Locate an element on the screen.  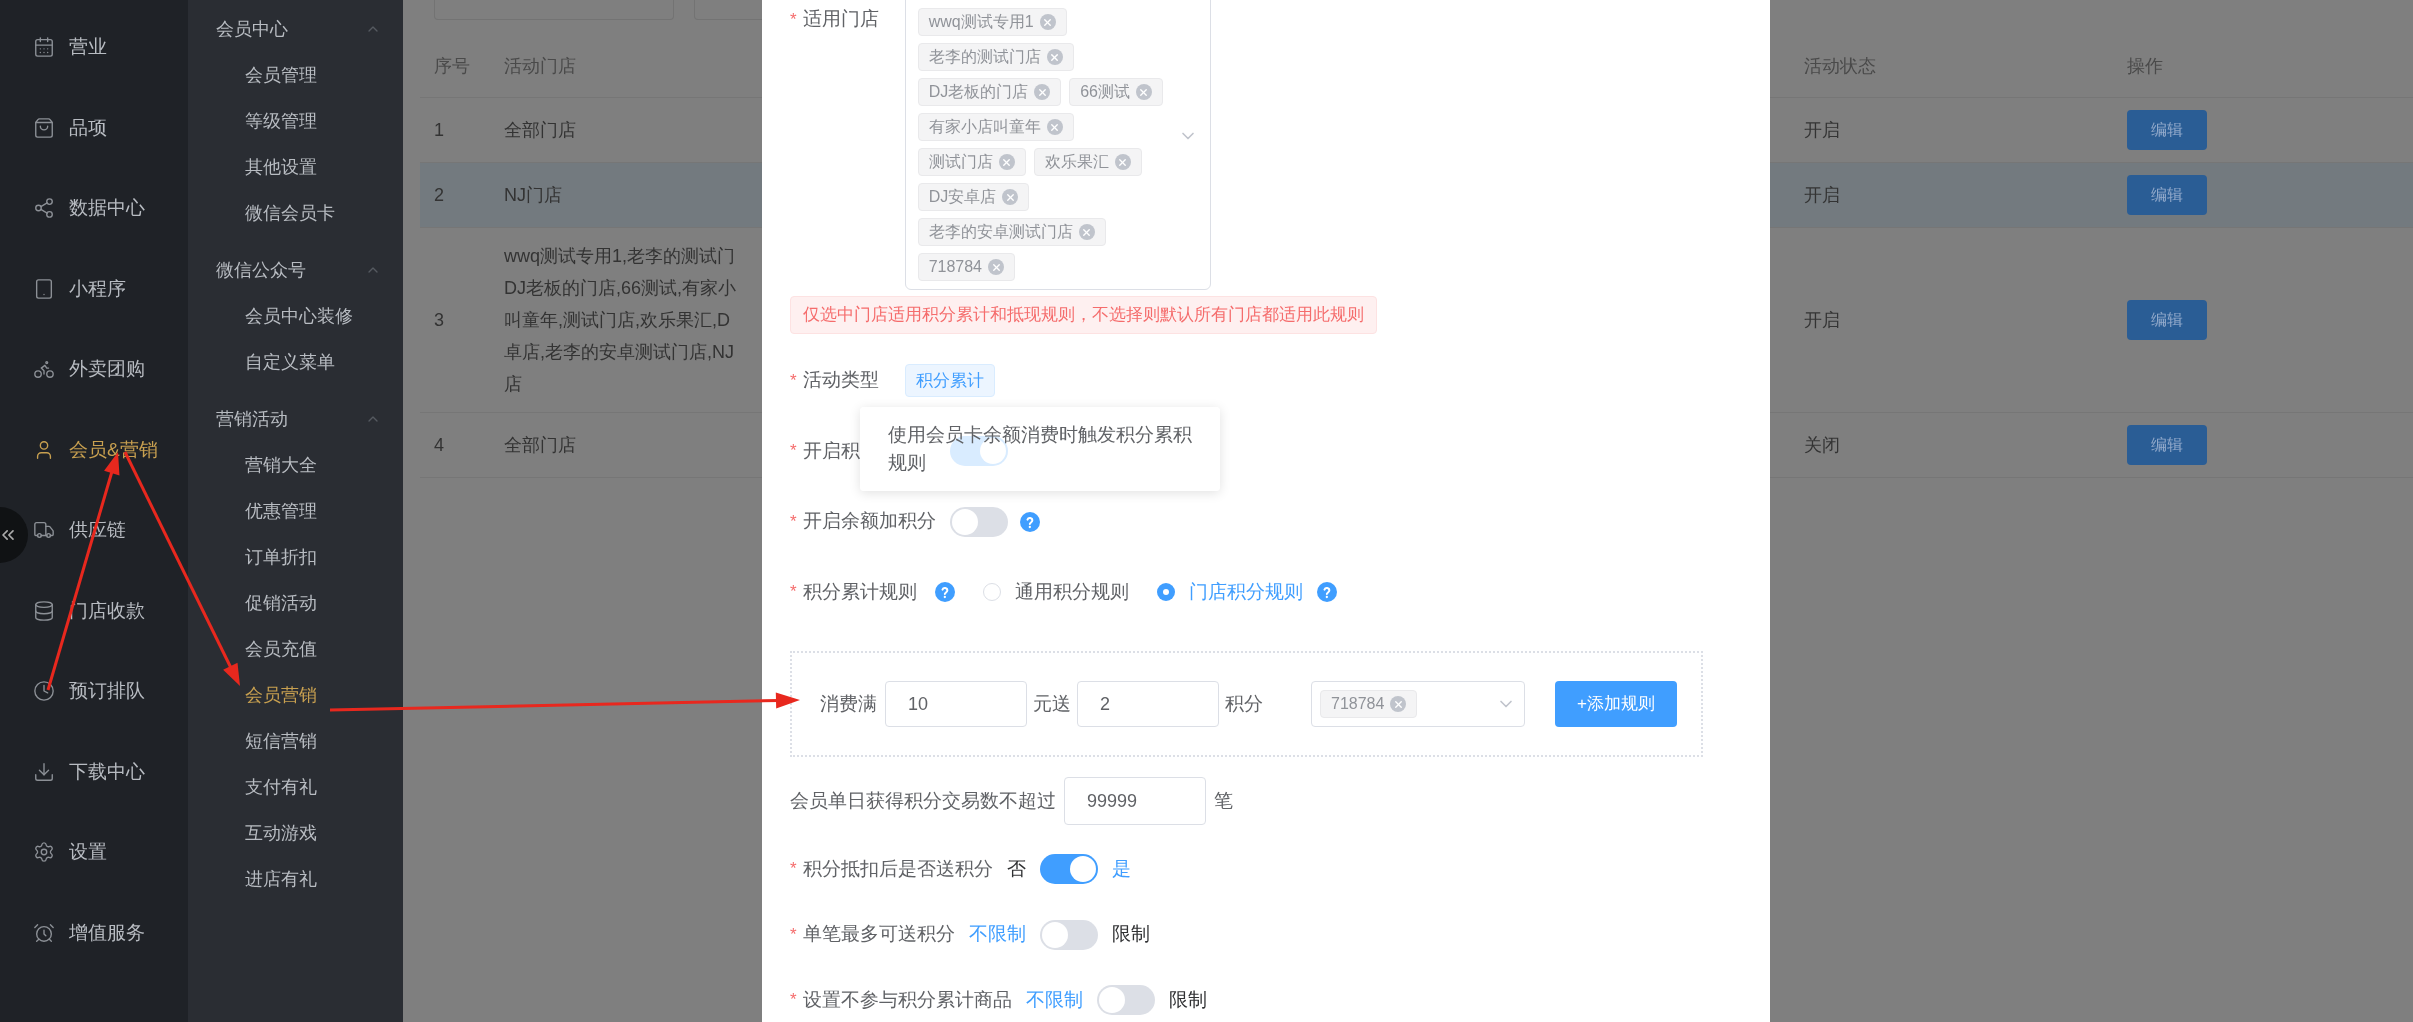
store-tag: wwq测试专用1 is located at coordinates (992, 22).